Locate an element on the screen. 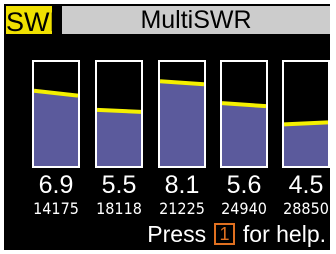 The height and width of the screenshot is (254, 336). swr-value-3: 8.1 is located at coordinates (182, 185).